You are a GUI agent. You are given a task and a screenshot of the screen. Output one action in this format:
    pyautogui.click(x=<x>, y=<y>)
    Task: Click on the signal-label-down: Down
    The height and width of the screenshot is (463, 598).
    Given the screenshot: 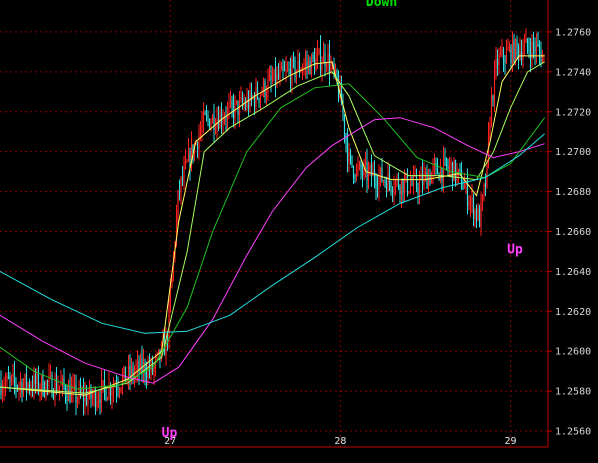 What is the action you would take?
    pyautogui.click(x=381, y=5)
    